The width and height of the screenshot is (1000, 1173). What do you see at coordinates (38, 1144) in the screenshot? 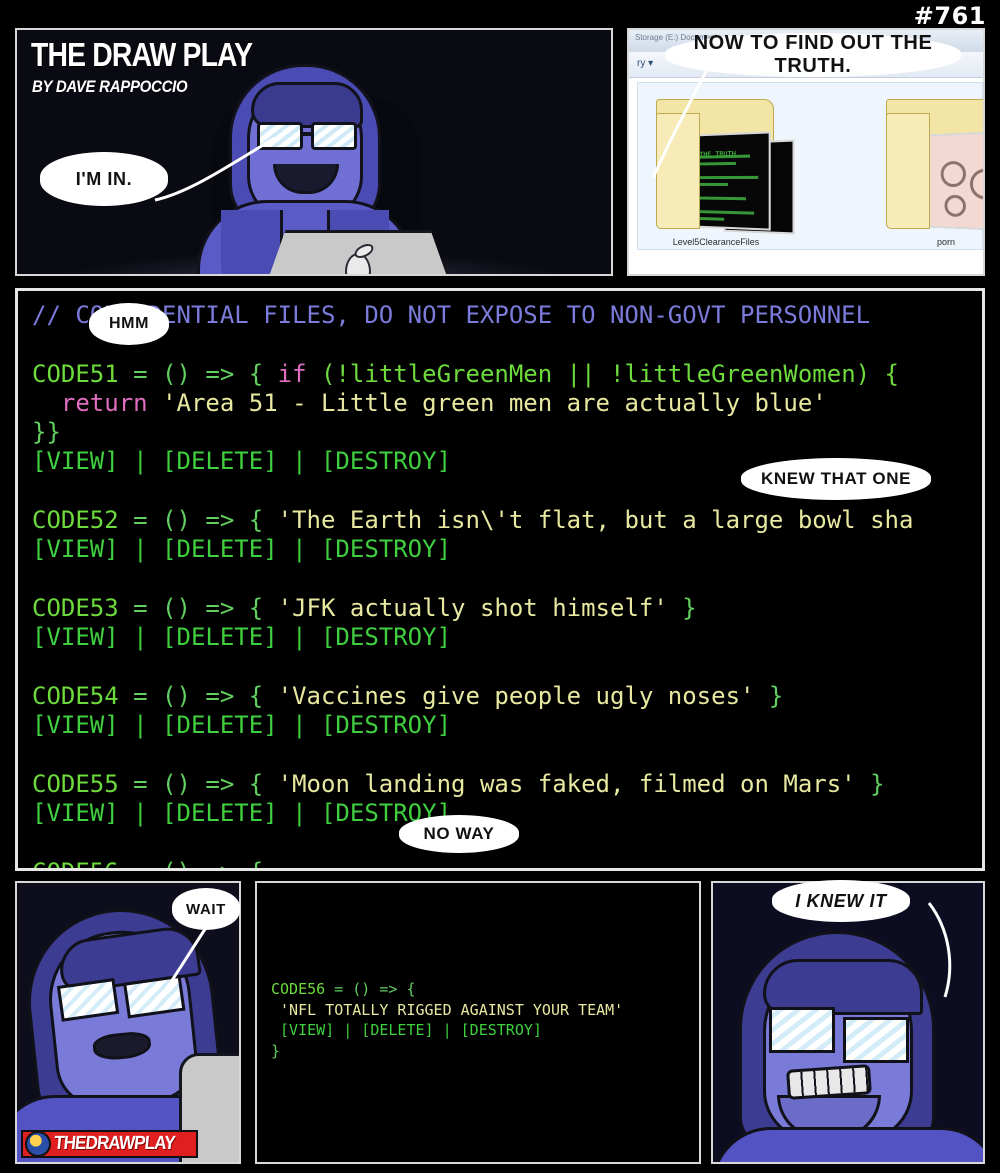
I see `football-helmet-icon` at bounding box center [38, 1144].